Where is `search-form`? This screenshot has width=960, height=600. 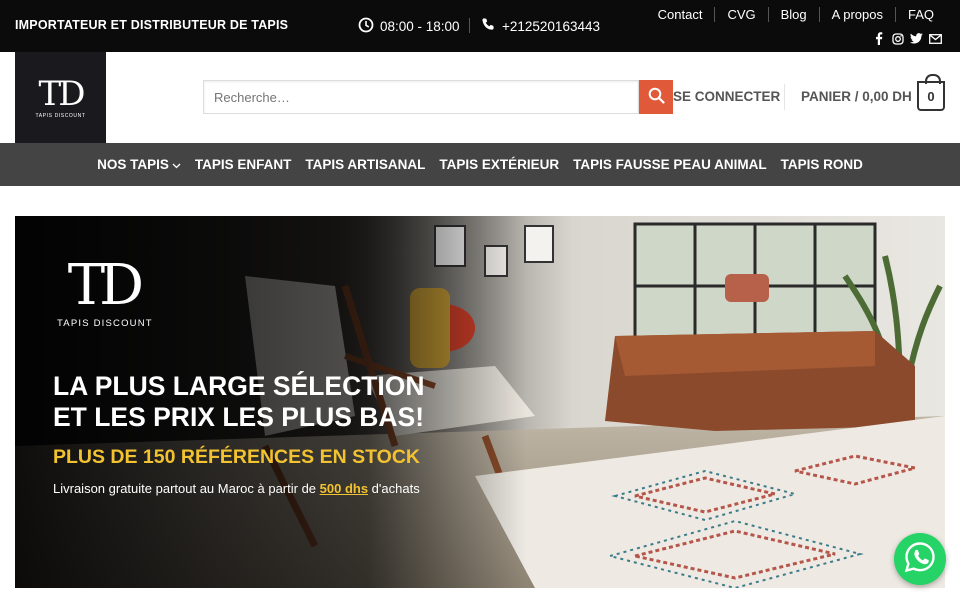 search-form is located at coordinates (438, 97).